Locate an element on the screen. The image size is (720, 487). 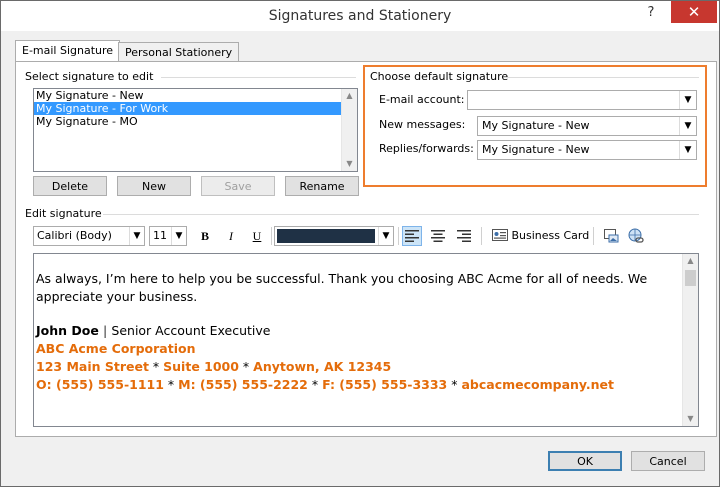
signature-name: John Doe is located at coordinates (67, 330).